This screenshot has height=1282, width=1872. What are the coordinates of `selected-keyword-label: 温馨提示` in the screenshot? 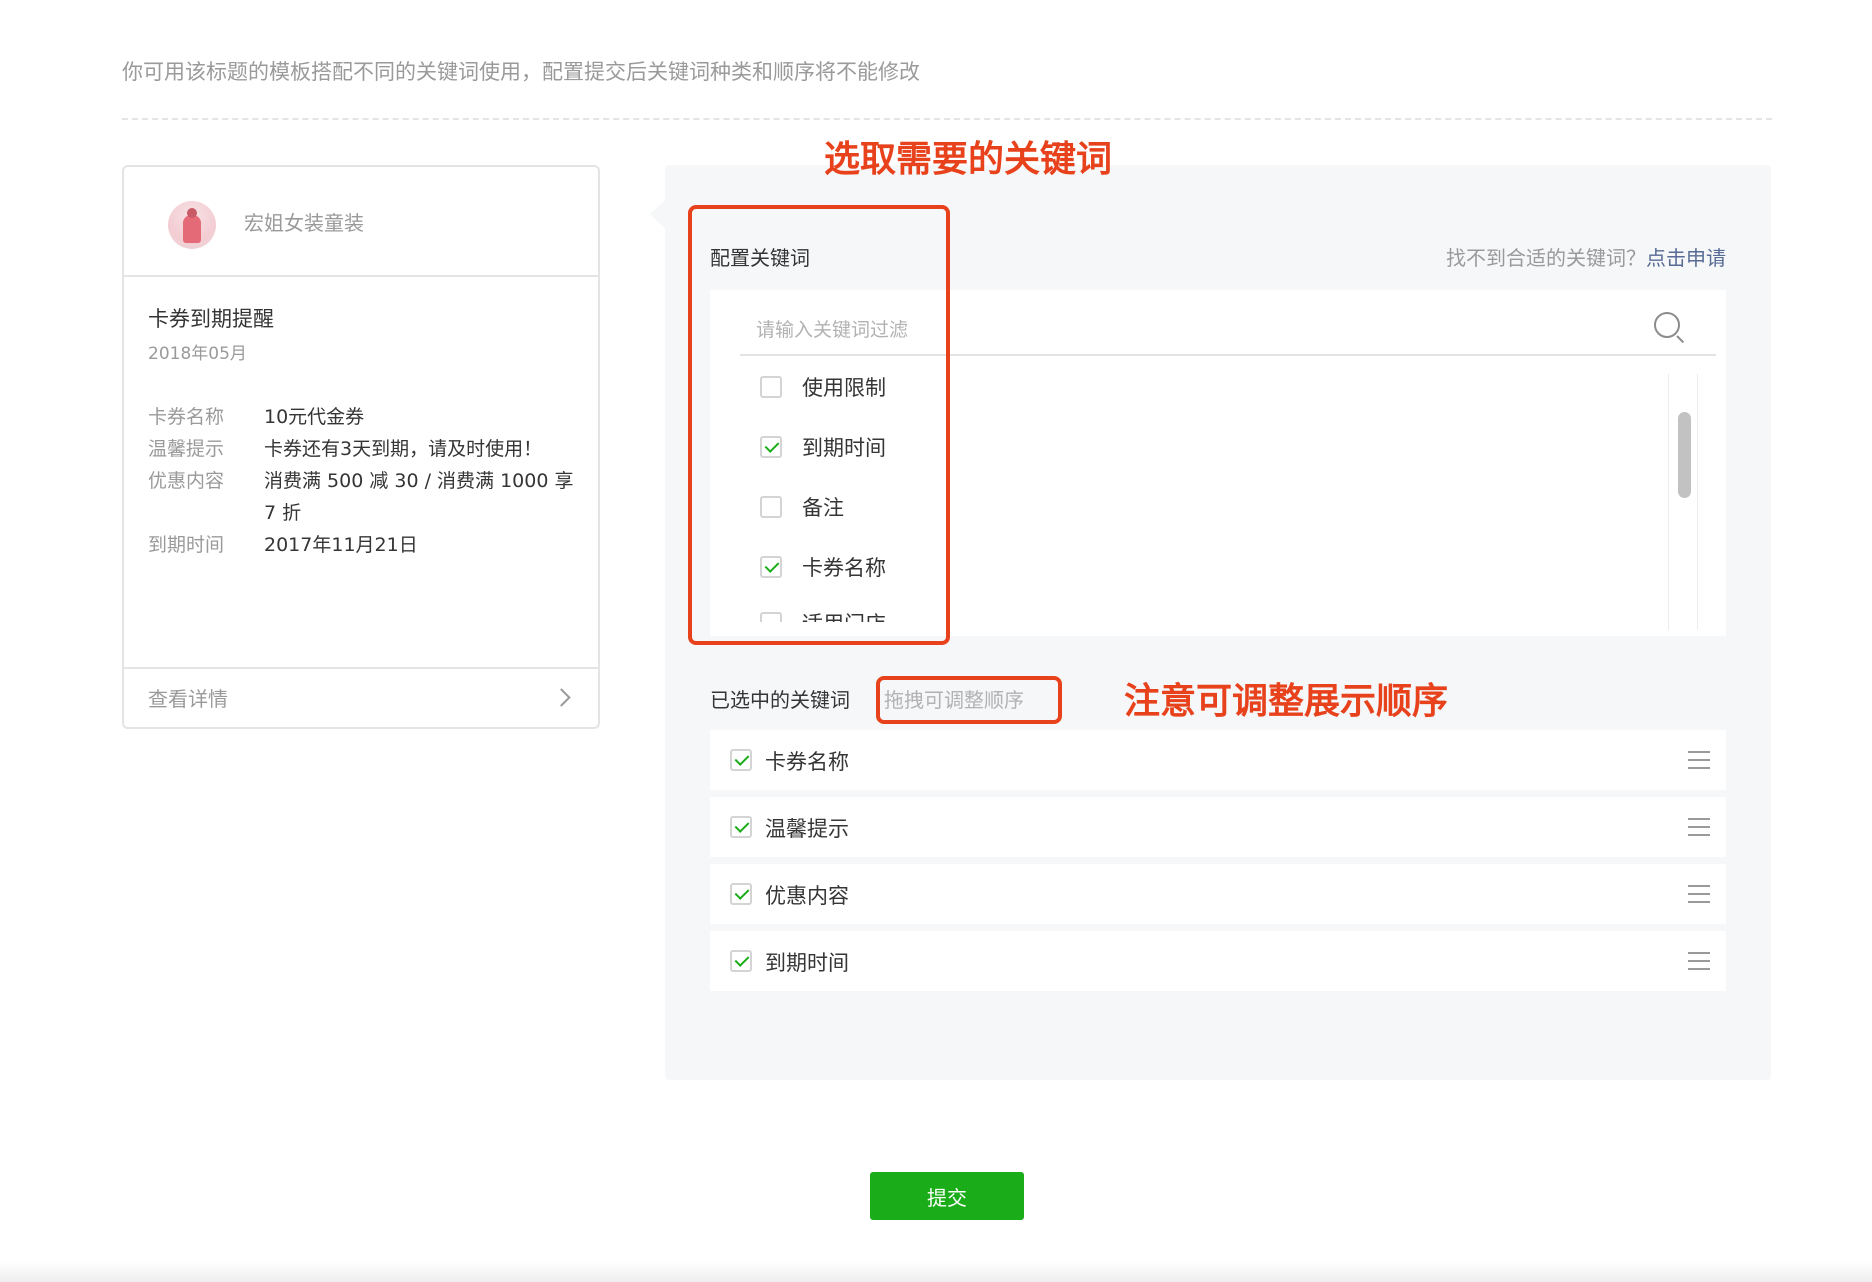 It's located at (807, 829).